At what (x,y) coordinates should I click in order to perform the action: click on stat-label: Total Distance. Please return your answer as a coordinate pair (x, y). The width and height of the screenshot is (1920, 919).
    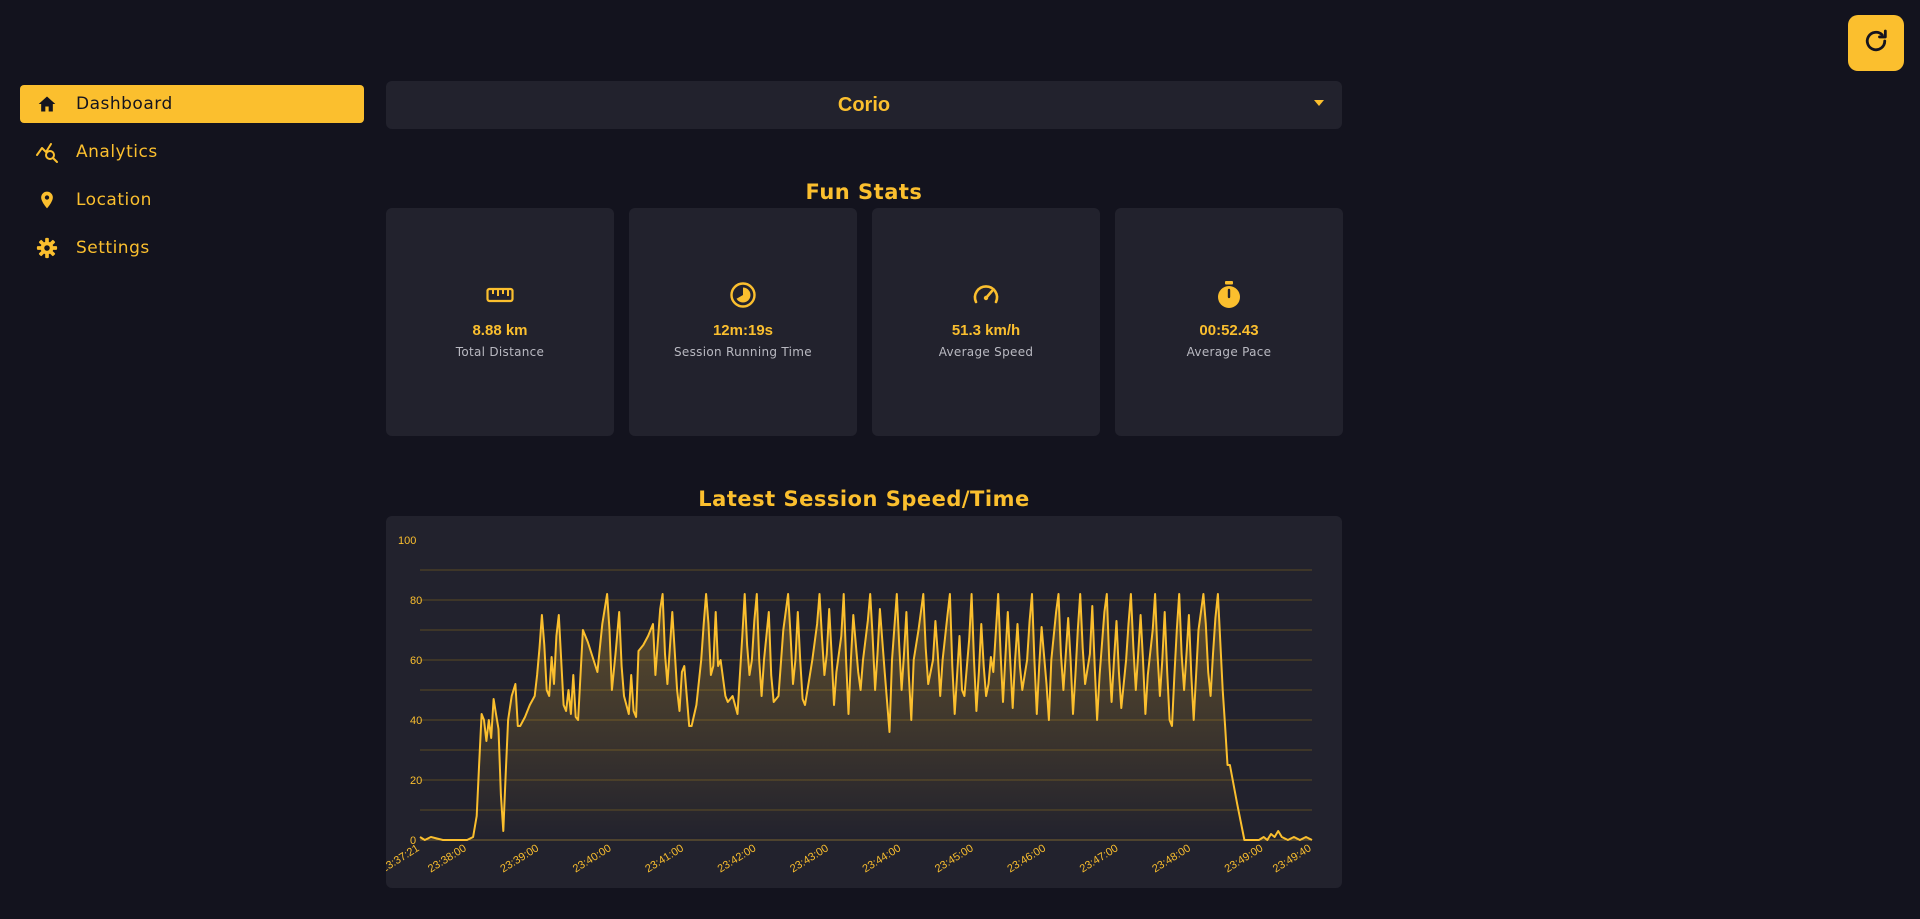
    Looking at the image, I should click on (500, 352).